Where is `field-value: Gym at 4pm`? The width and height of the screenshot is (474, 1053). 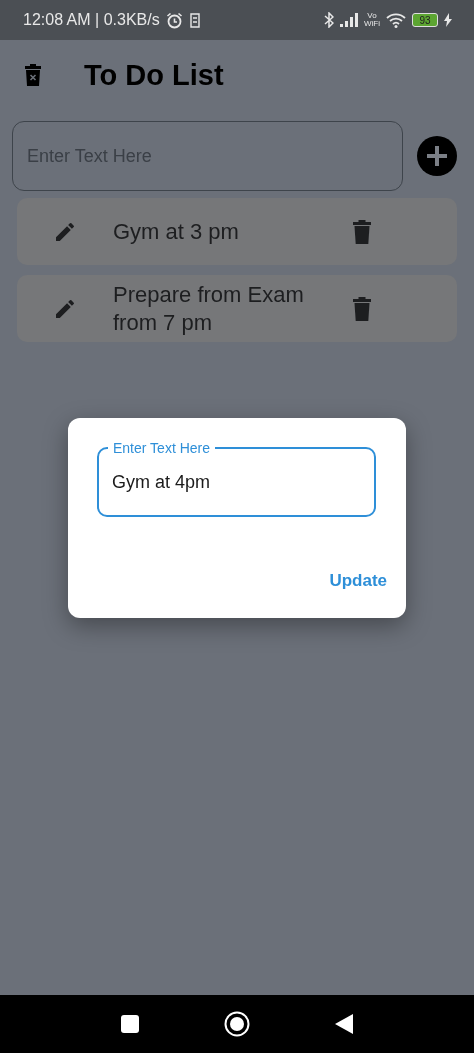
field-value: Gym at 4pm is located at coordinates (161, 482).